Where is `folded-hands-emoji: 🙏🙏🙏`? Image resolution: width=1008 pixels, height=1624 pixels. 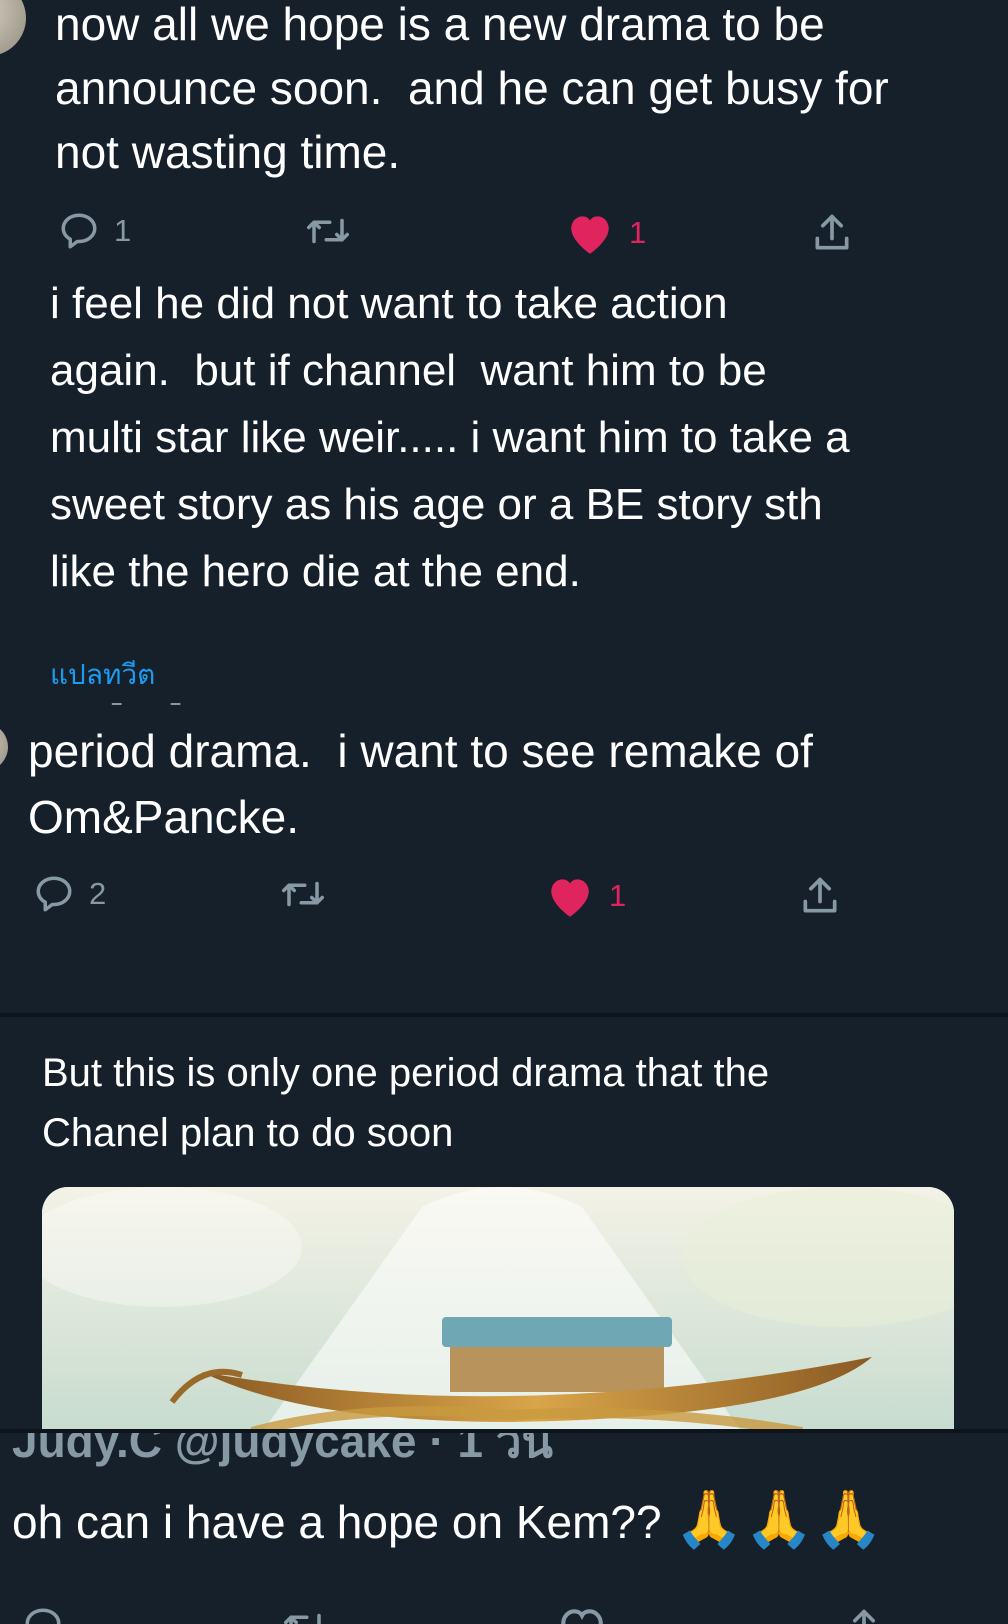
folded-hands-emoji: 🙏🙏🙏 is located at coordinates (779, 1518).